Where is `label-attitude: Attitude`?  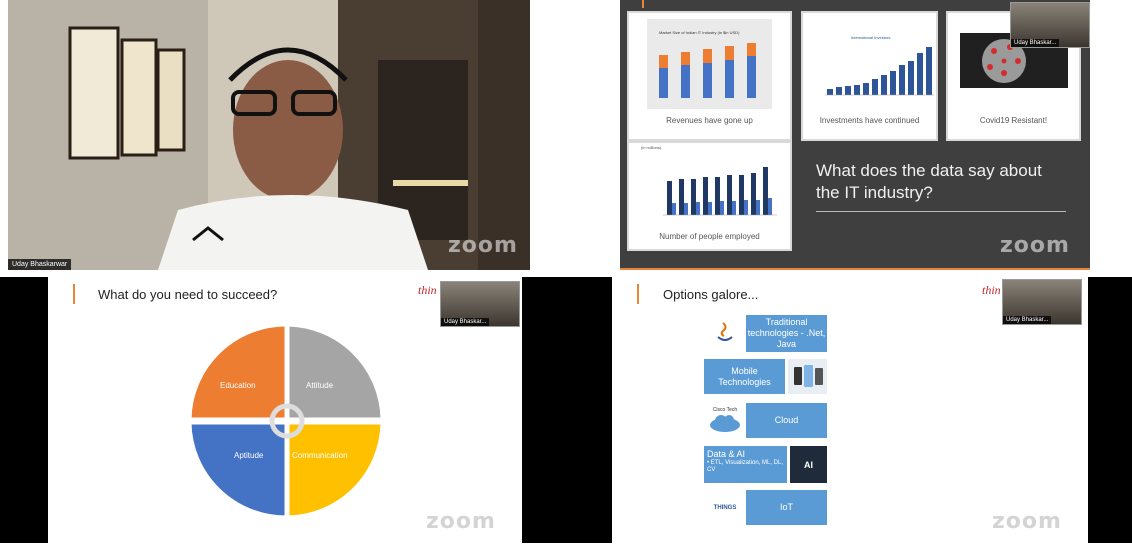
label-attitude: Attitude is located at coordinates (320, 385).